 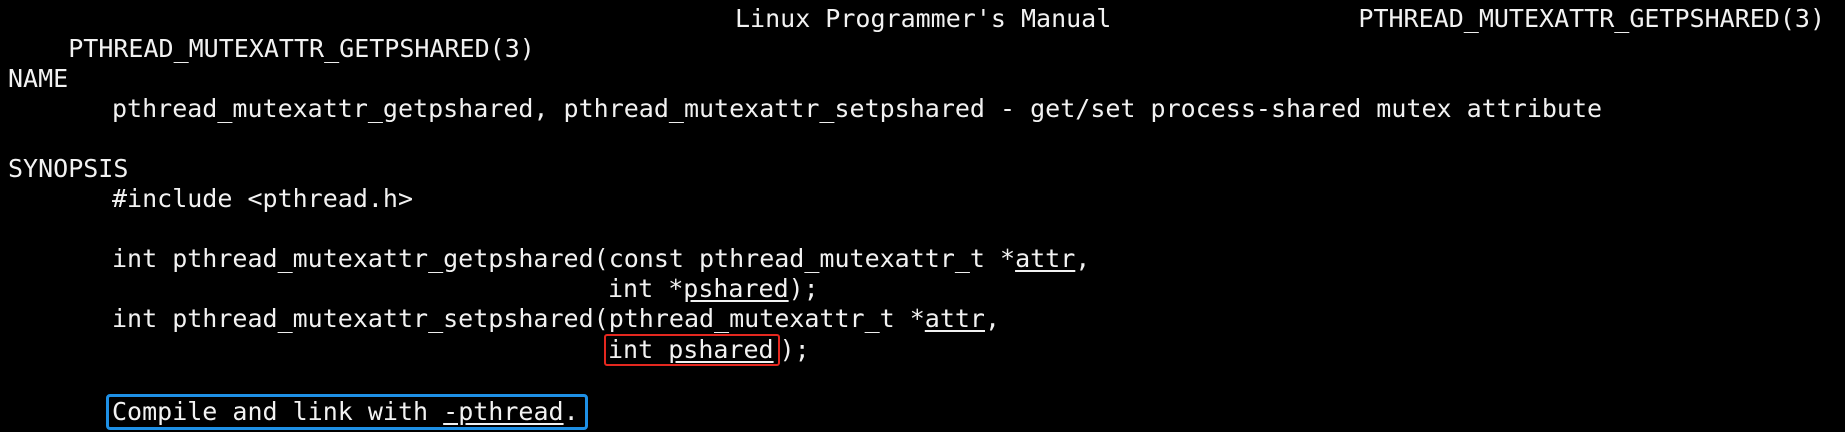 I want to click on int-type: int, so click(x=638, y=349).